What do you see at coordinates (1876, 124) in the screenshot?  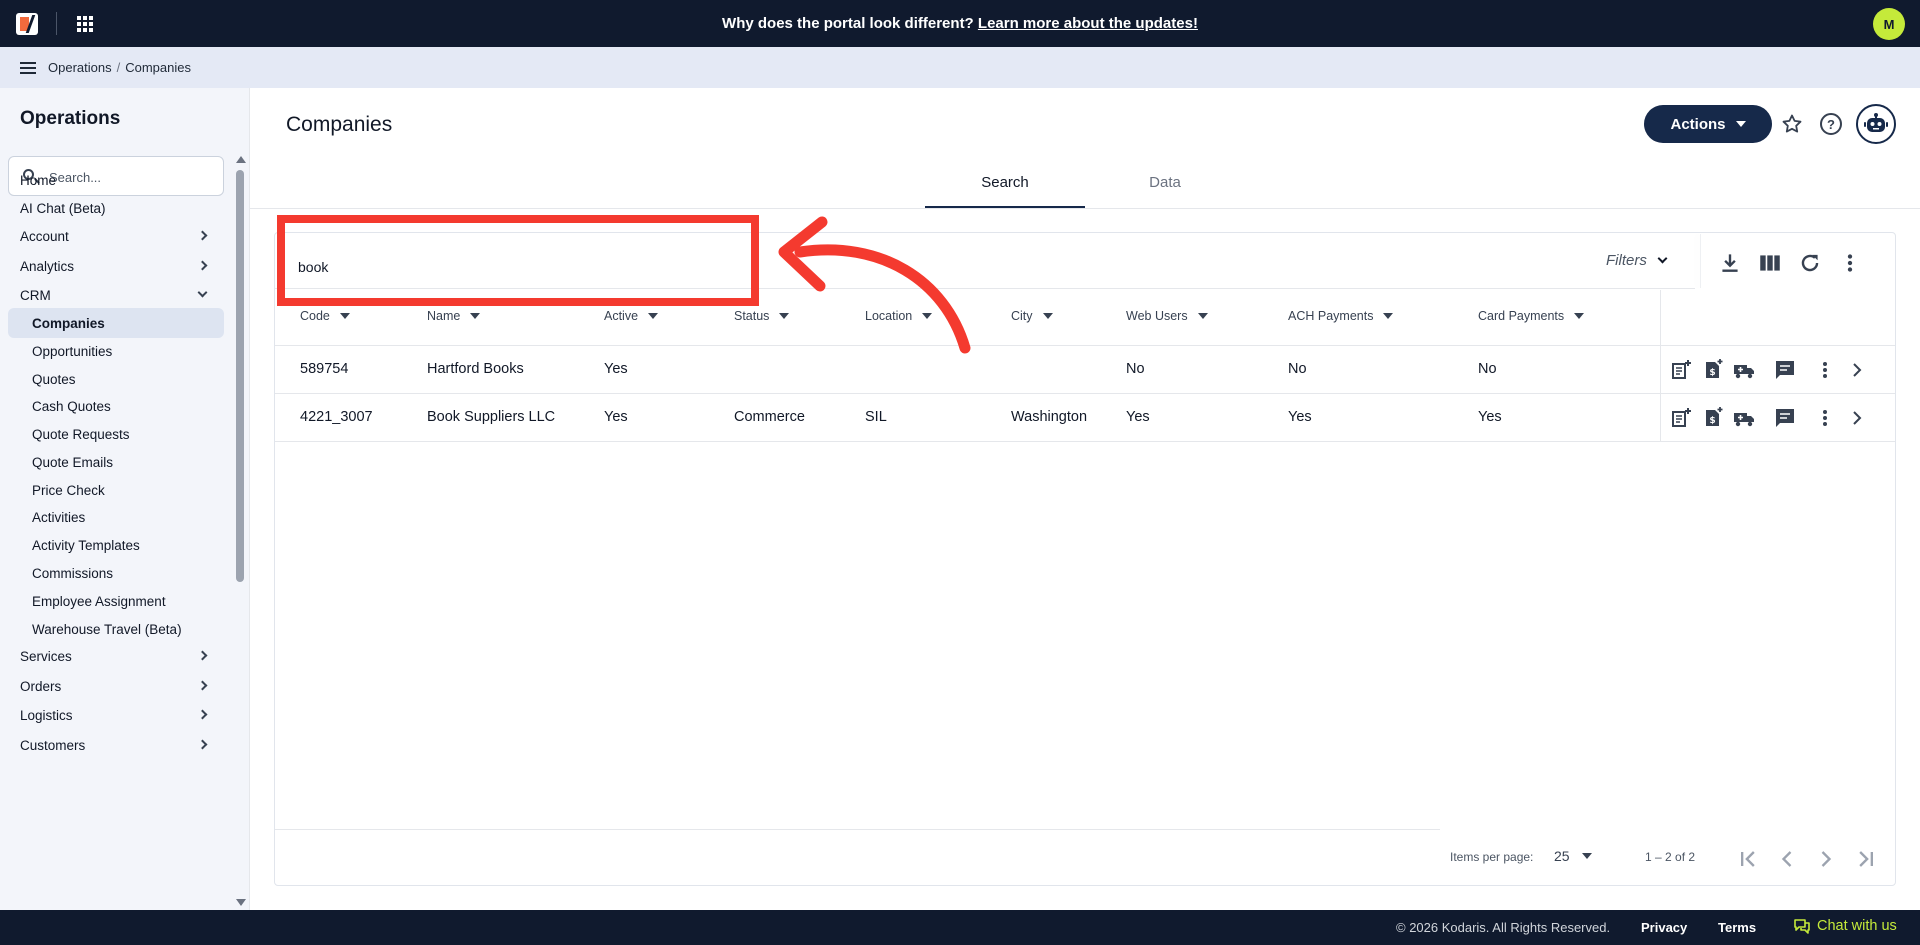 I see `ai-assistant-icon` at bounding box center [1876, 124].